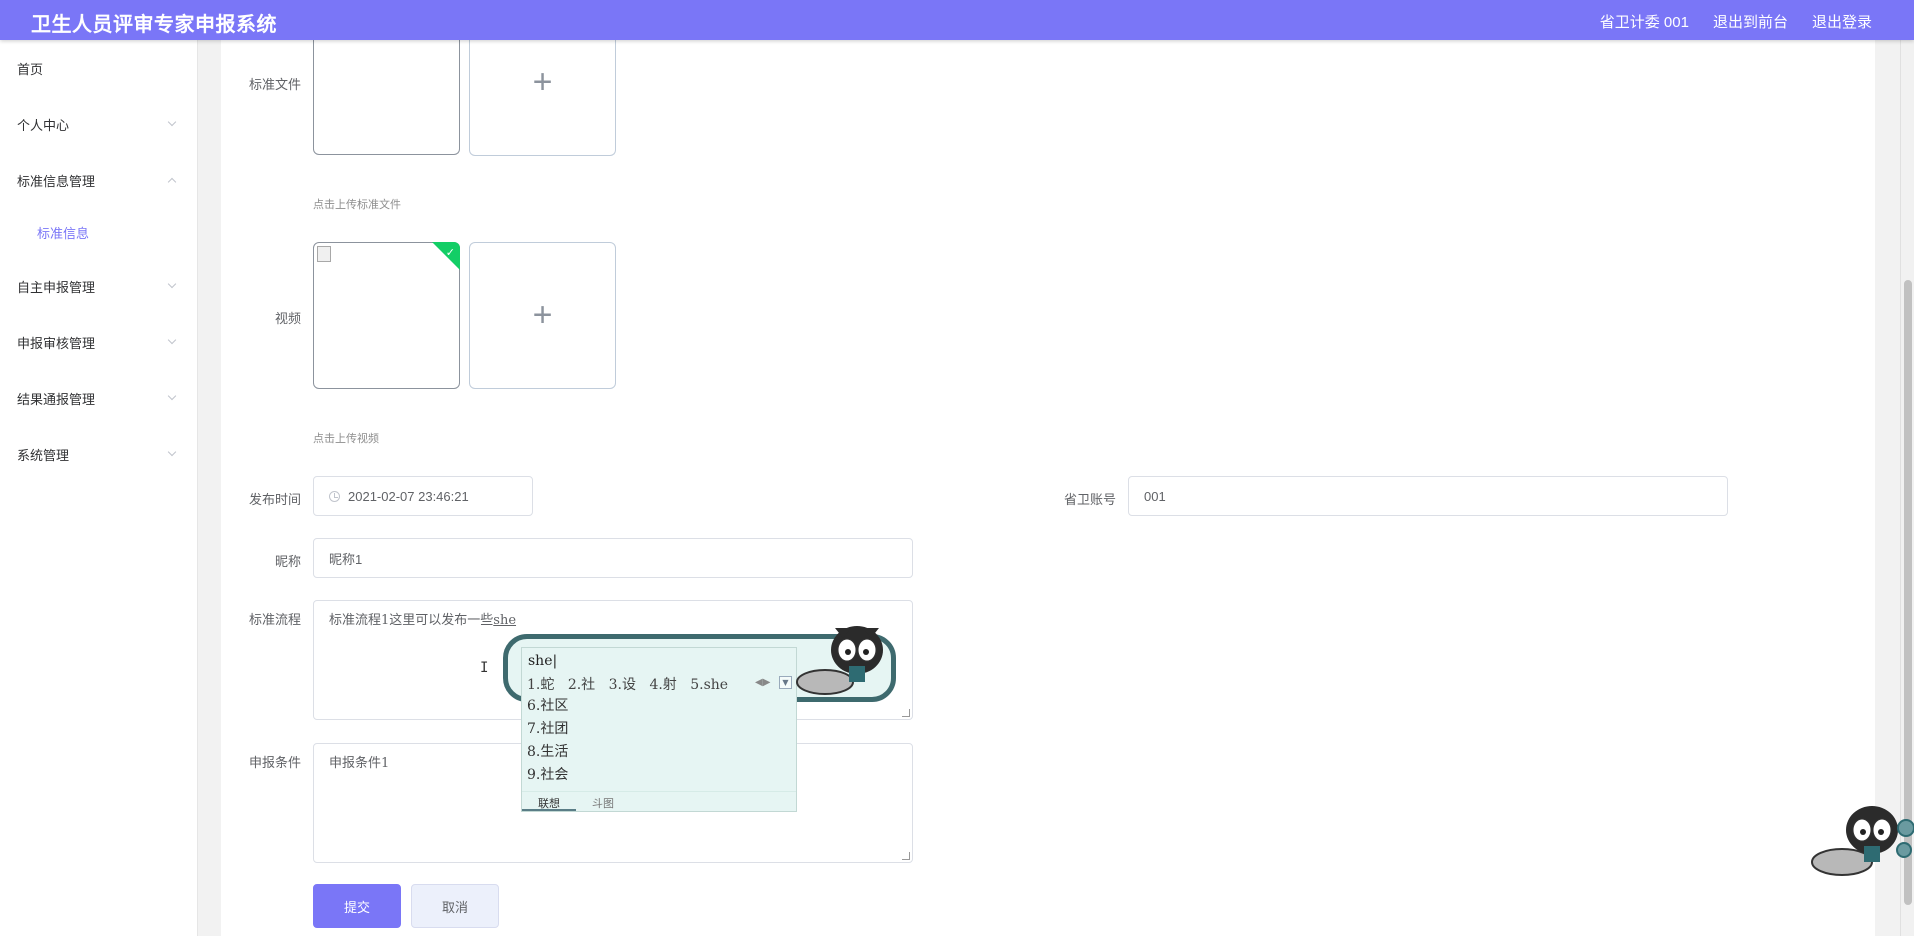  What do you see at coordinates (1089, 499) in the screenshot?
I see `account-label: 省卫账号` at bounding box center [1089, 499].